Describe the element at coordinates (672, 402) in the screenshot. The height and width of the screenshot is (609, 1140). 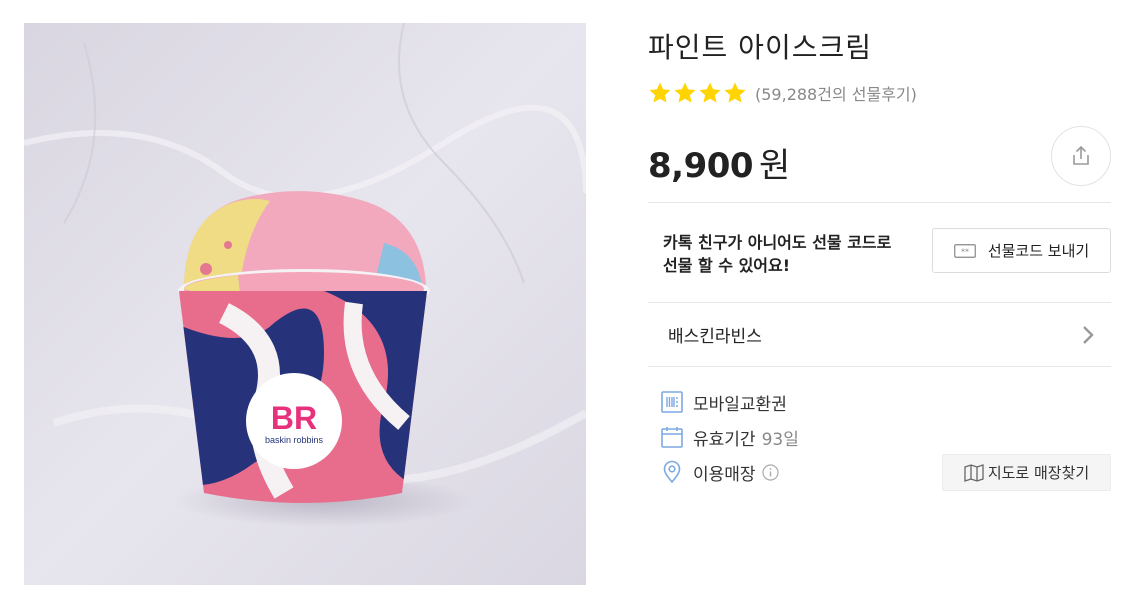
I see `barcode-ticket-icon` at that location.